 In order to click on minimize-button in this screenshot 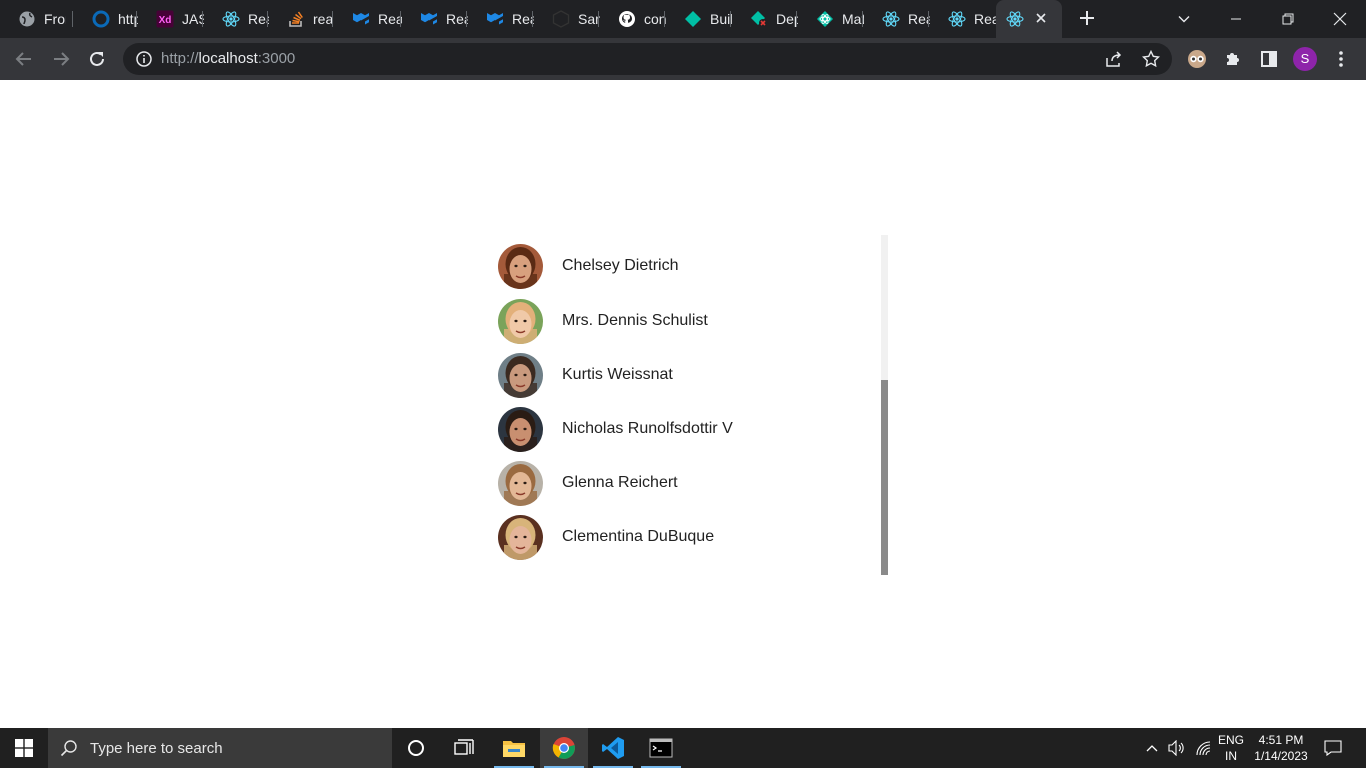, I will do `click(1236, 19)`.